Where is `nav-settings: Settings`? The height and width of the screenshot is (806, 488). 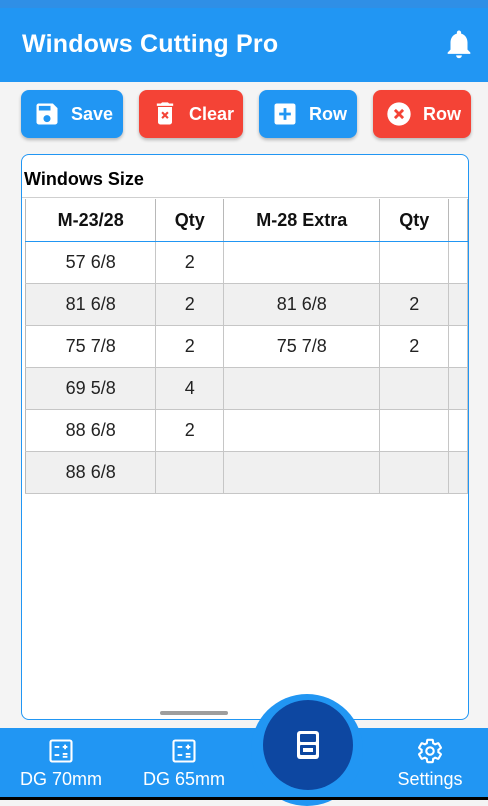
nav-settings: Settings is located at coordinates (430, 764).